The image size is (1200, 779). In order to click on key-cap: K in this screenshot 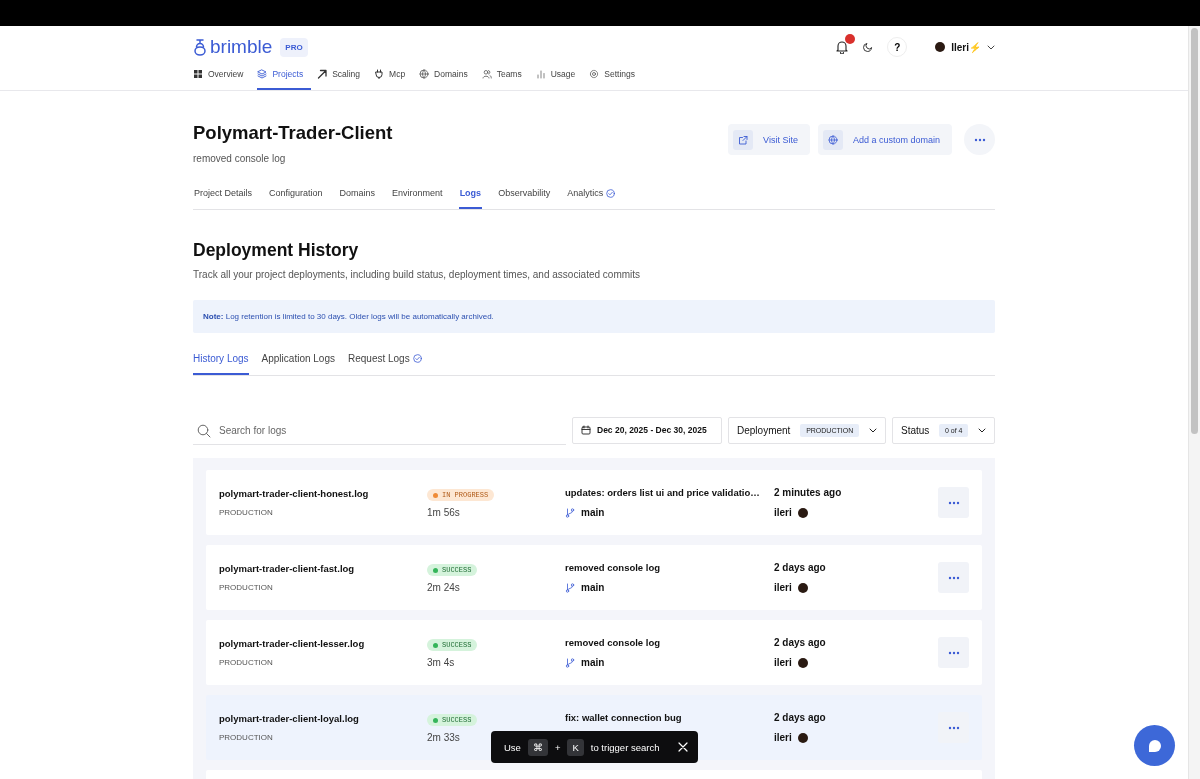, I will do `click(575, 747)`.